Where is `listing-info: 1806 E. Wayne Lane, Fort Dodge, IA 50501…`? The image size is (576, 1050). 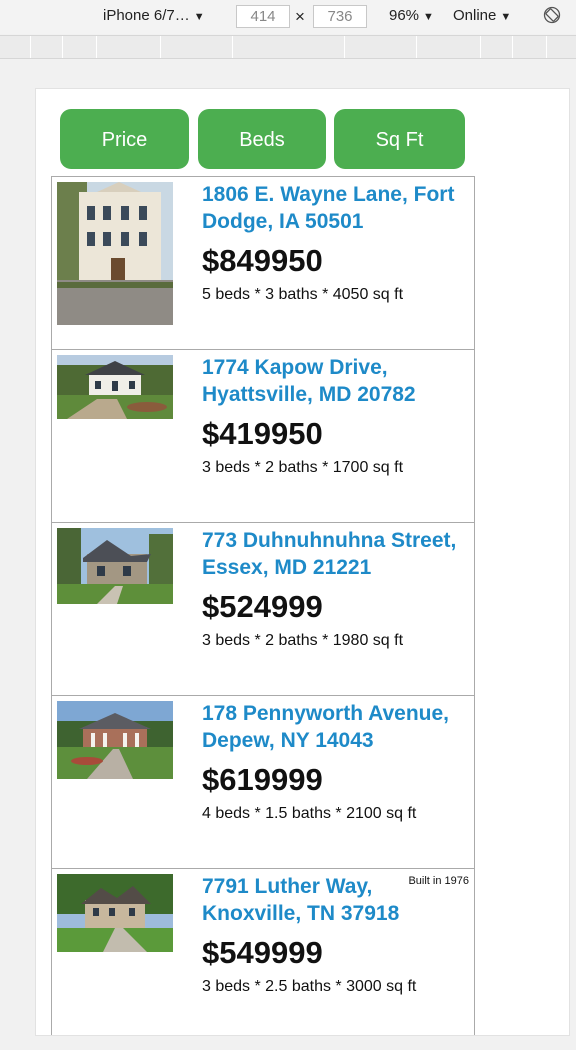 listing-info: 1806 E. Wayne Lane, Fort Dodge, IA 50501… is located at coordinates (337, 242).